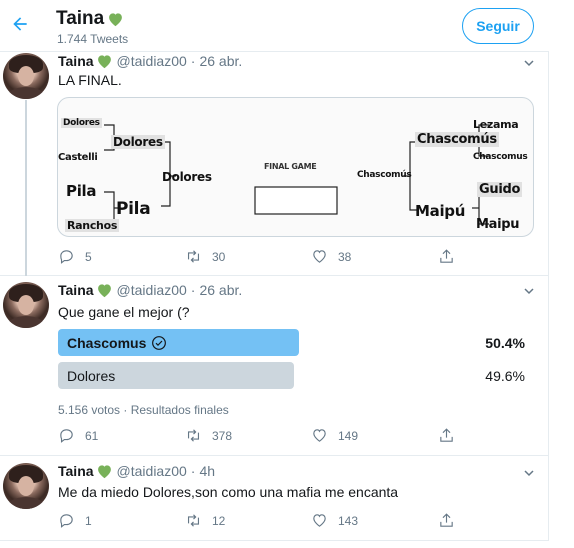 The image size is (574, 548). What do you see at coordinates (88, 256) in the screenshot?
I see `reply-count: 5` at bounding box center [88, 256].